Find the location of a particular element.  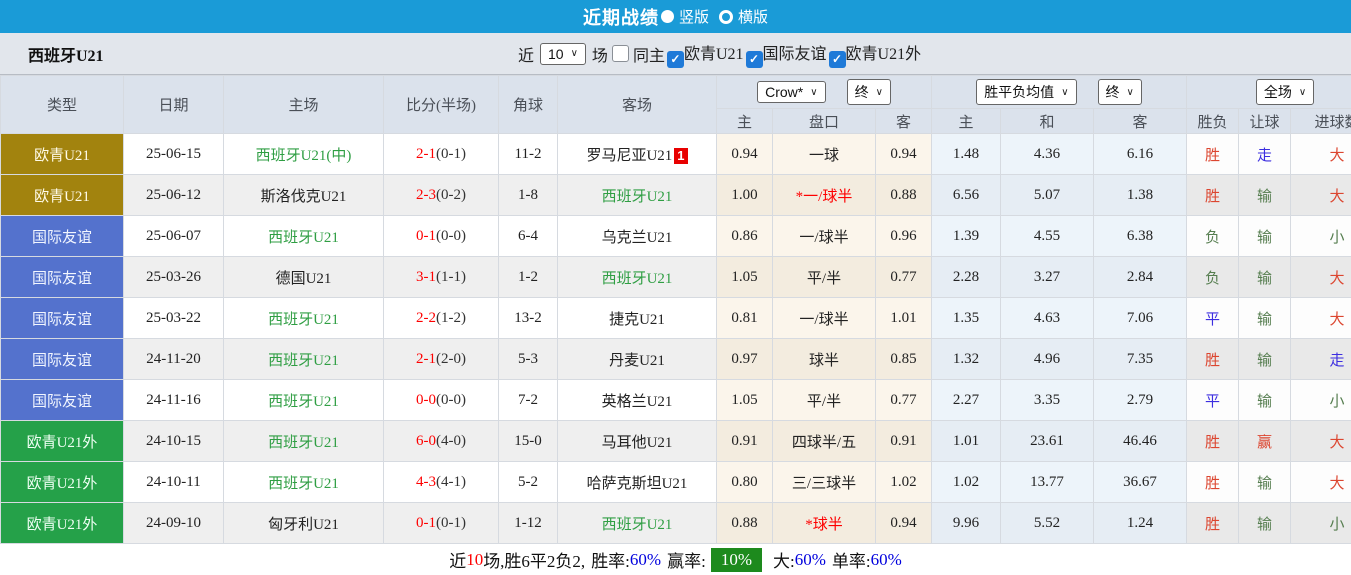

competition-checkbox-label: 国际友谊 is located at coordinates (795, 54).